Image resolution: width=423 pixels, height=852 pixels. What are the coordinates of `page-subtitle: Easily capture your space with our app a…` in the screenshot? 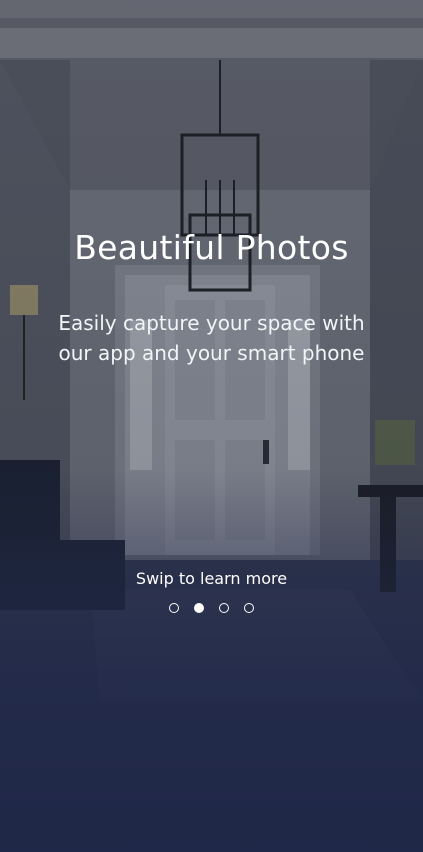 It's located at (211, 338).